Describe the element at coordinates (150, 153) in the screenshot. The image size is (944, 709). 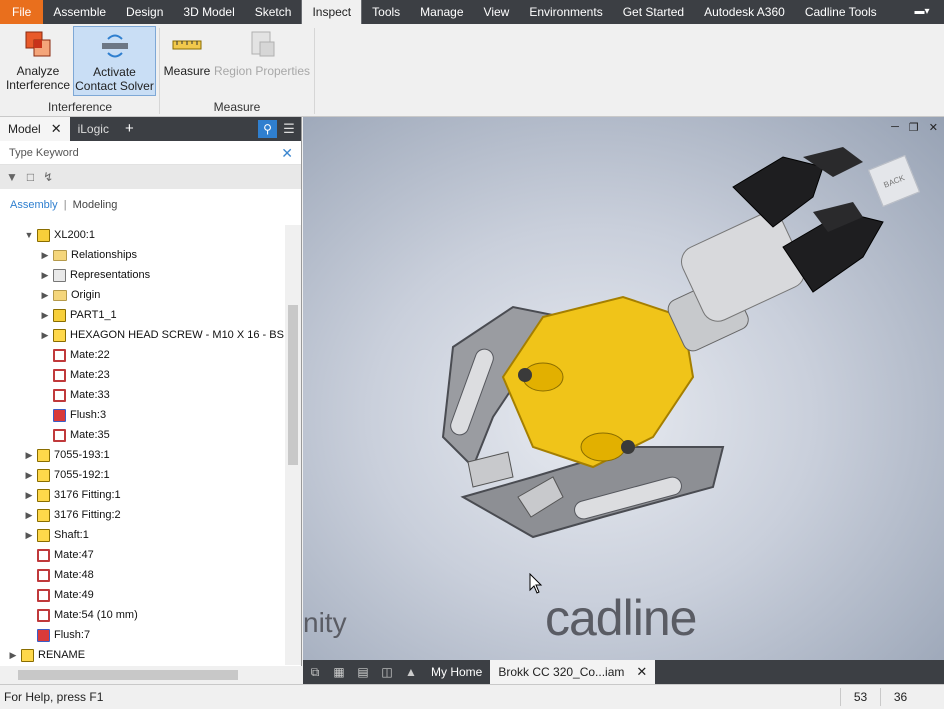
I see `search-input: Type Keyword ✕` at that location.